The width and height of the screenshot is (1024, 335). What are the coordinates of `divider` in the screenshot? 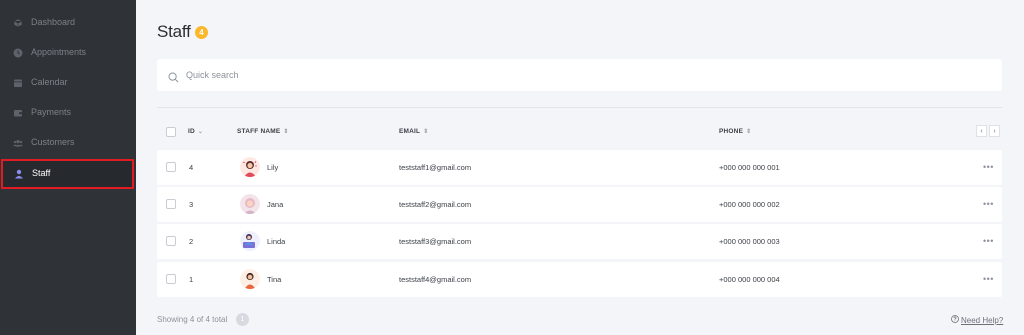 It's located at (579, 107).